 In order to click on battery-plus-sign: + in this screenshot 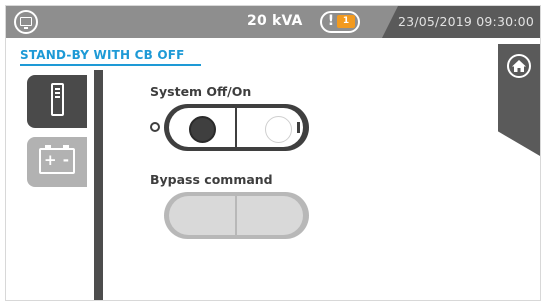, I will do `click(50, 160)`.